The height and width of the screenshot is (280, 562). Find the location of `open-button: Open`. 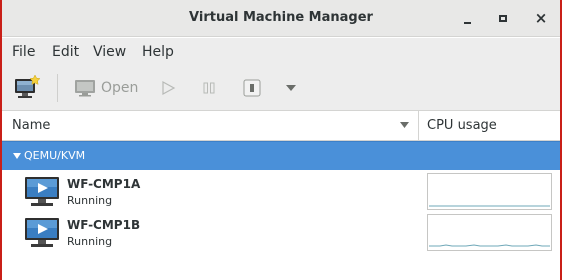

open-button: Open is located at coordinates (106, 88).